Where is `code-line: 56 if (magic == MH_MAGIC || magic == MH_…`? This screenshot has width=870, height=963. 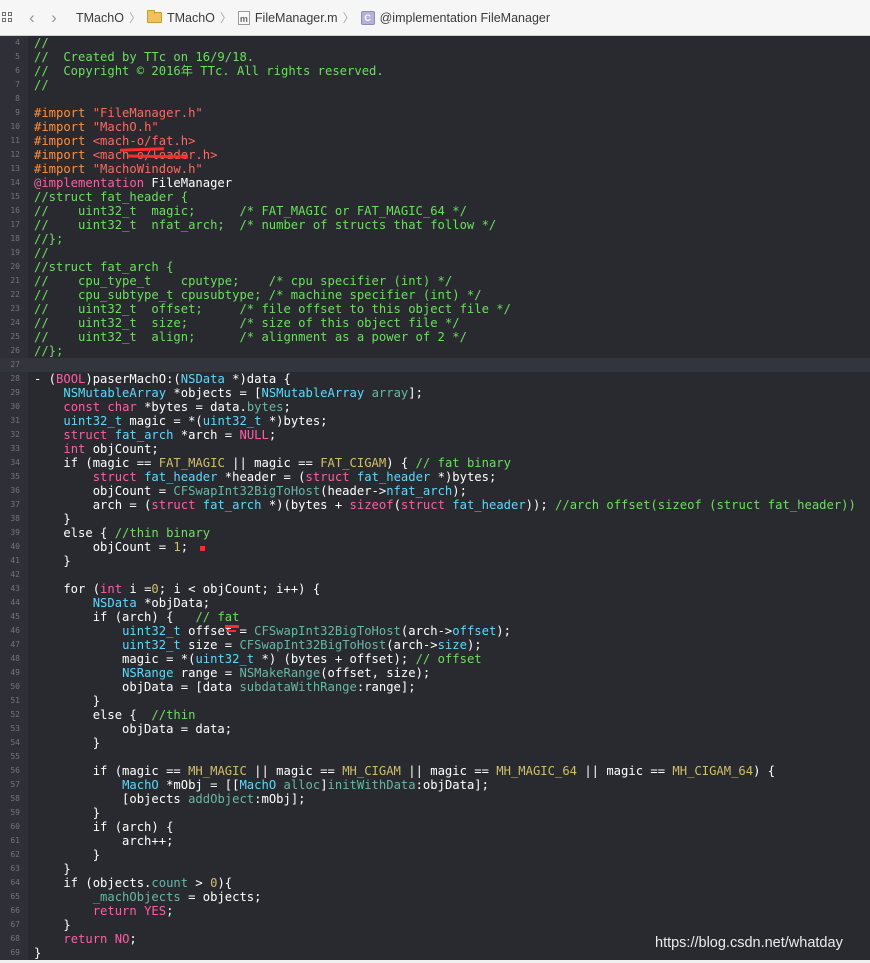
code-line: 56 if (magic == MH_MAGIC || magic == MH_… is located at coordinates (435, 771).